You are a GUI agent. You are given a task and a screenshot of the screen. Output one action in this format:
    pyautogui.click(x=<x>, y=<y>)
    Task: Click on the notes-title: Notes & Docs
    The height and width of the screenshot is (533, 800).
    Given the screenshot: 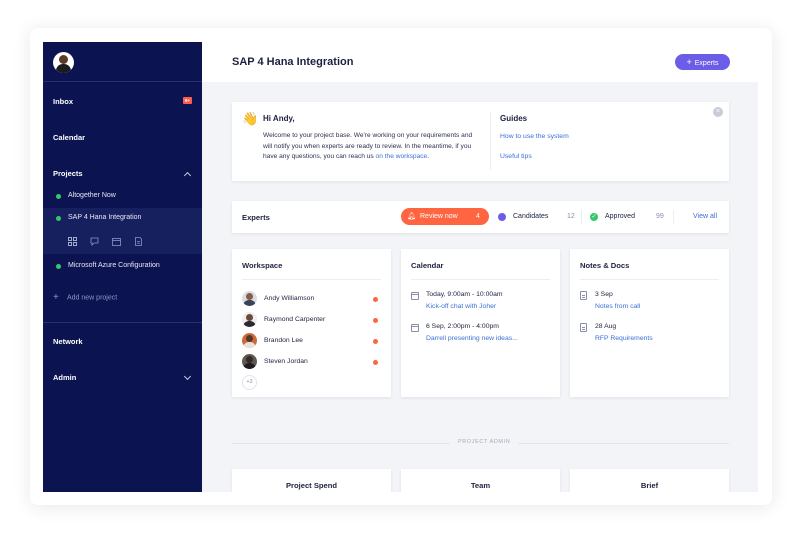 What is the action you would take?
    pyautogui.click(x=605, y=265)
    